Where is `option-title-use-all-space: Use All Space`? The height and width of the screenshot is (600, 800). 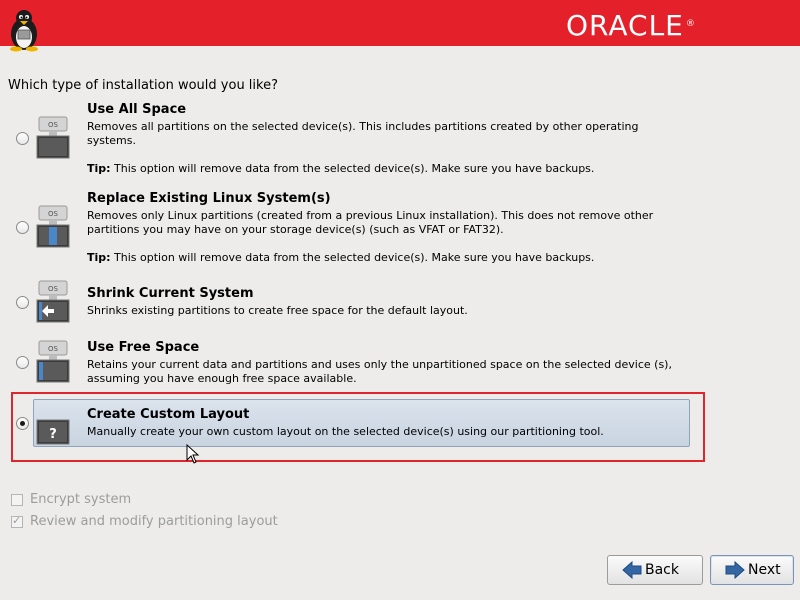 option-title-use-all-space: Use All Space is located at coordinates (136, 109).